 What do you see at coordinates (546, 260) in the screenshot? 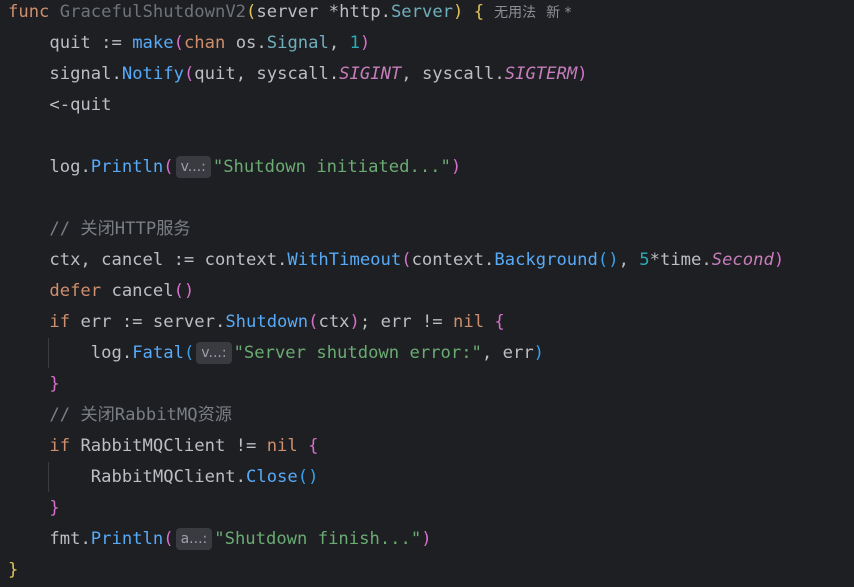
I see `code-token: Background` at bounding box center [546, 260].